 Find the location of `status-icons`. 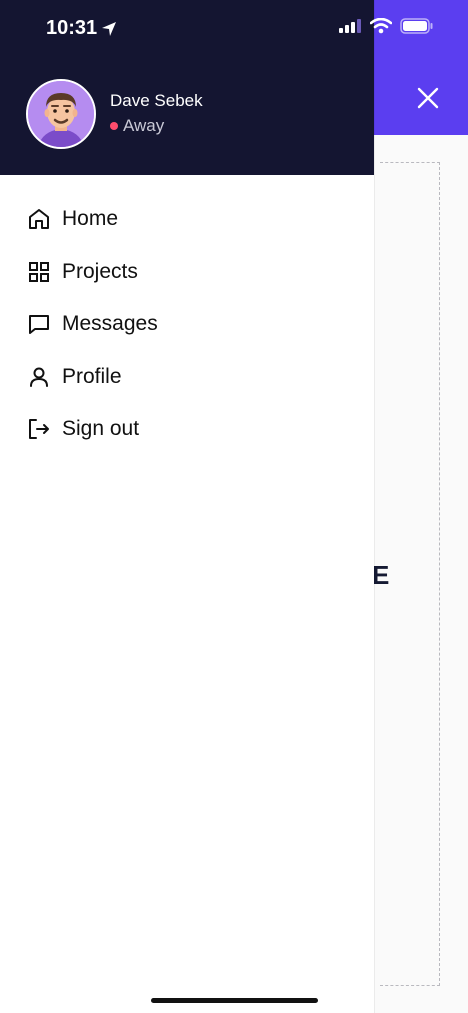

status-icons is located at coordinates (386, 26).